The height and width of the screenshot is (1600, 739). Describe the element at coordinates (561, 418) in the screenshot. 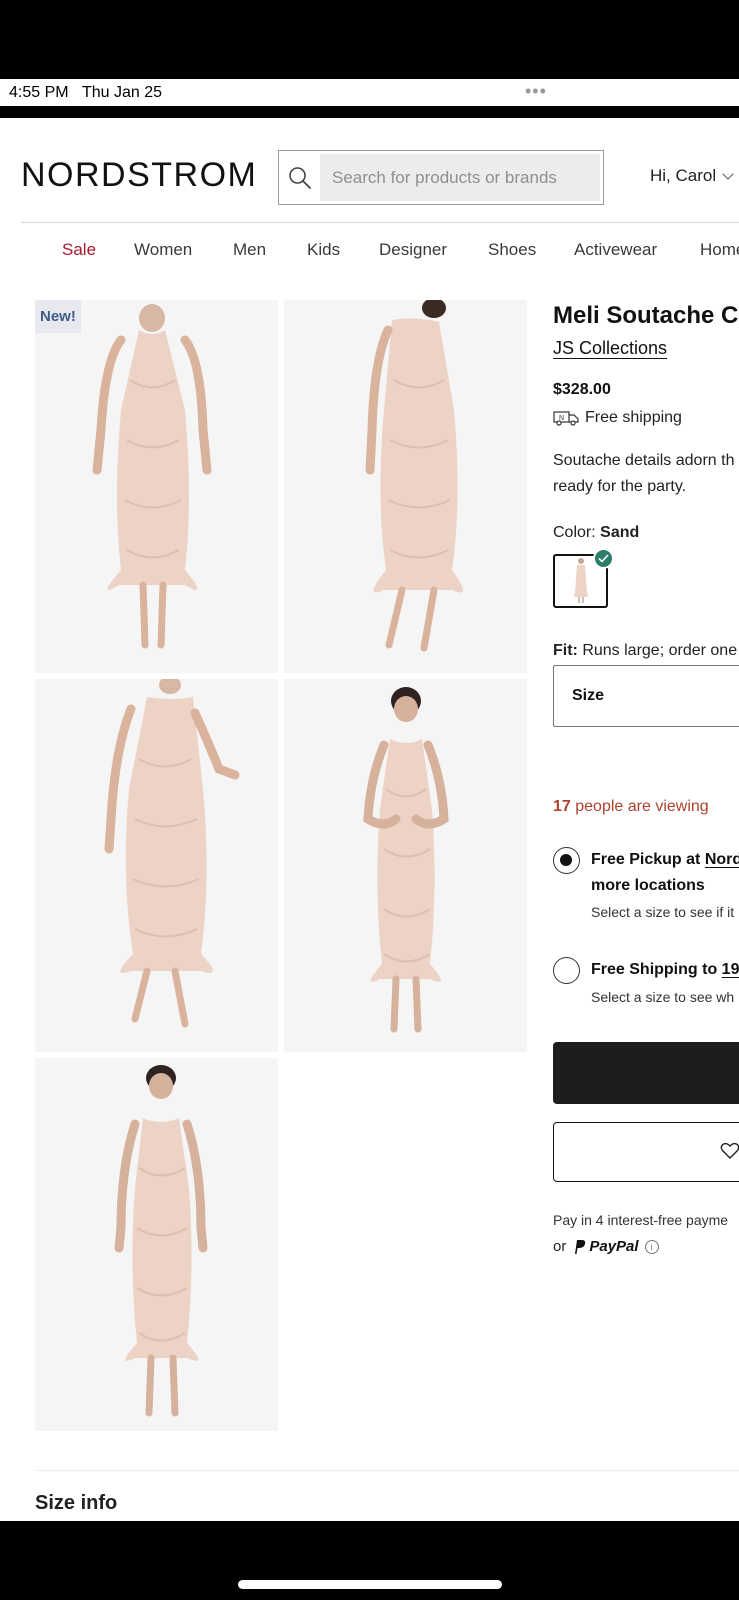

I see `svg-text: N` at that location.